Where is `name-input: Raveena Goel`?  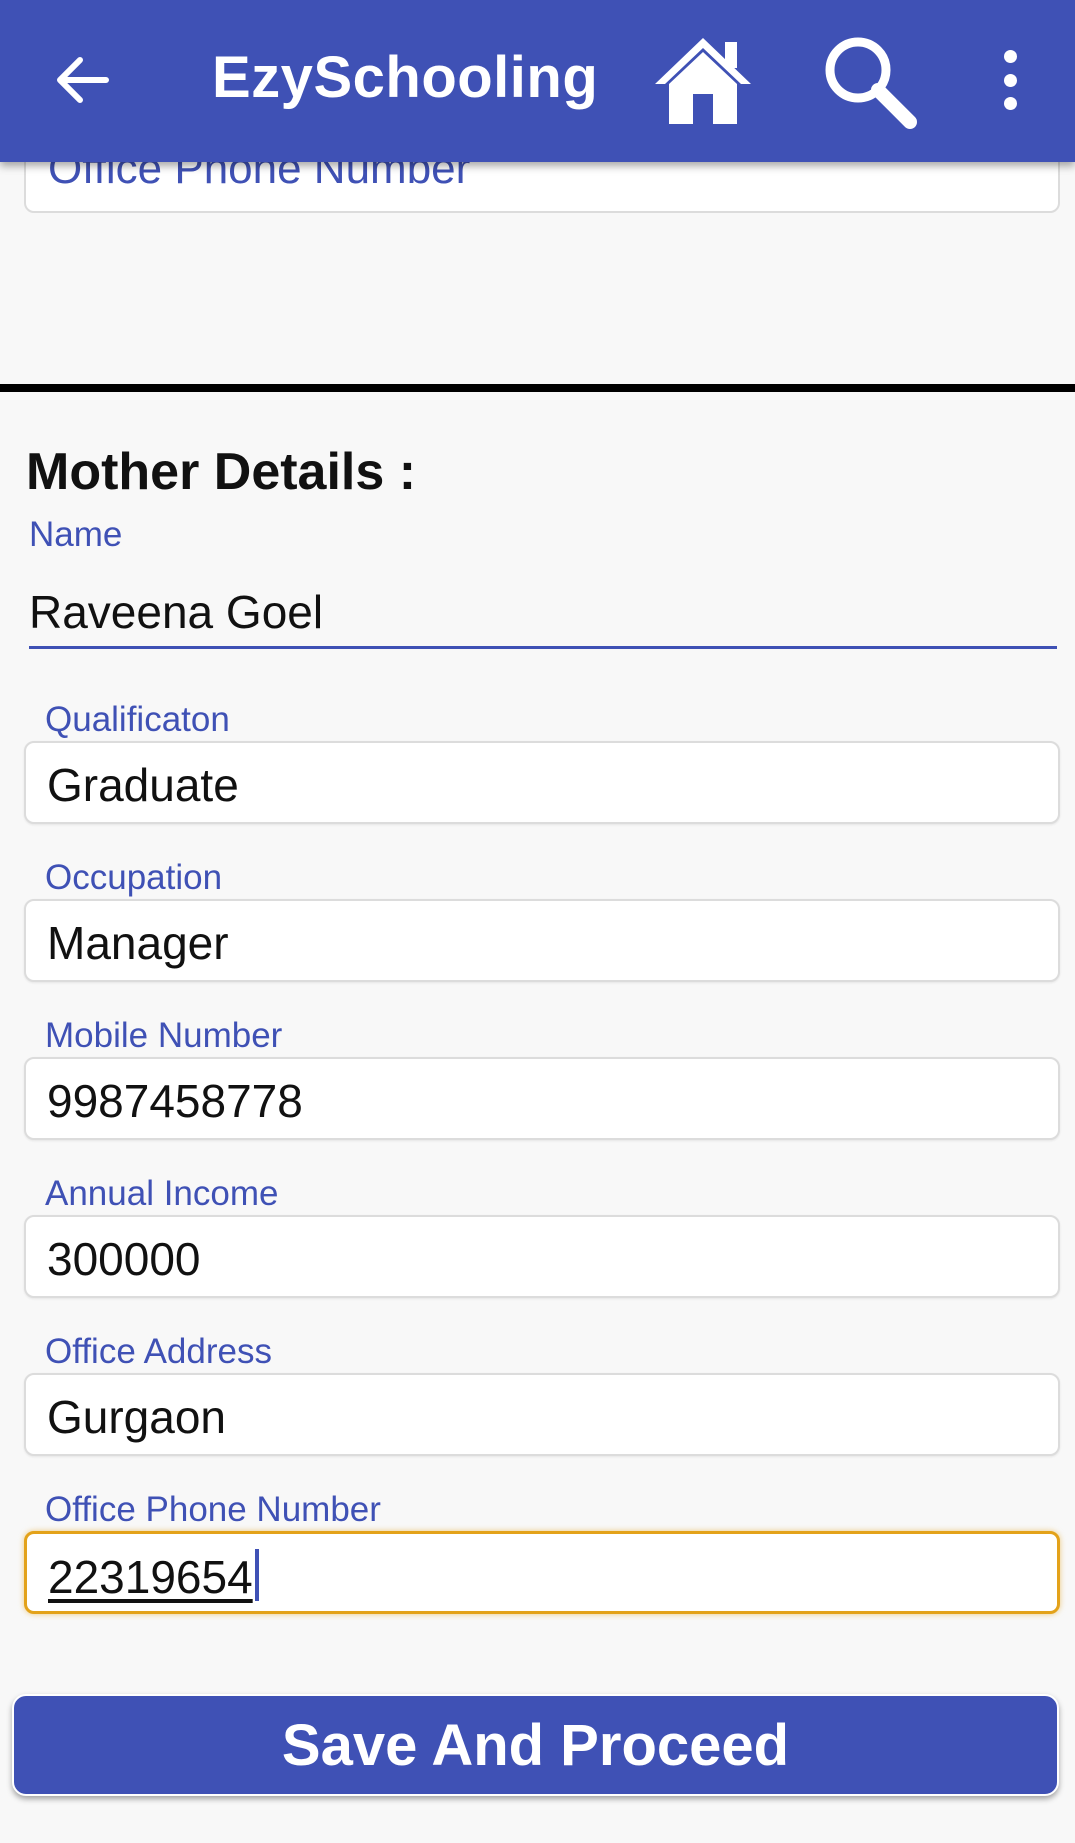 name-input: Raveena Goel is located at coordinates (176, 612).